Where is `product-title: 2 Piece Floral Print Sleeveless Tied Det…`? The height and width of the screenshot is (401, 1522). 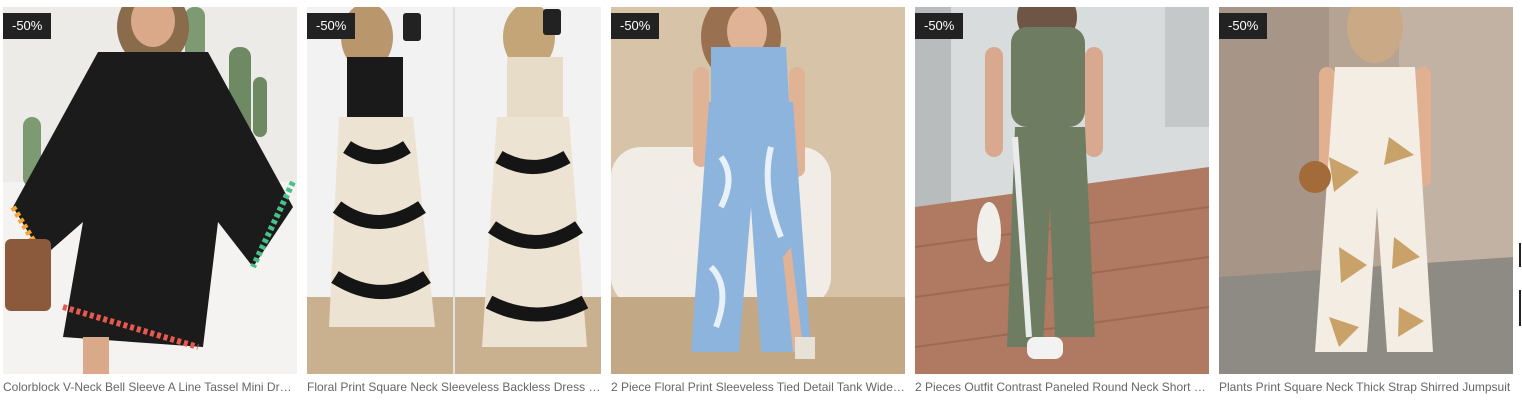
product-title: 2 Piece Floral Print Sleeveless Tied Det… is located at coordinates (758, 387).